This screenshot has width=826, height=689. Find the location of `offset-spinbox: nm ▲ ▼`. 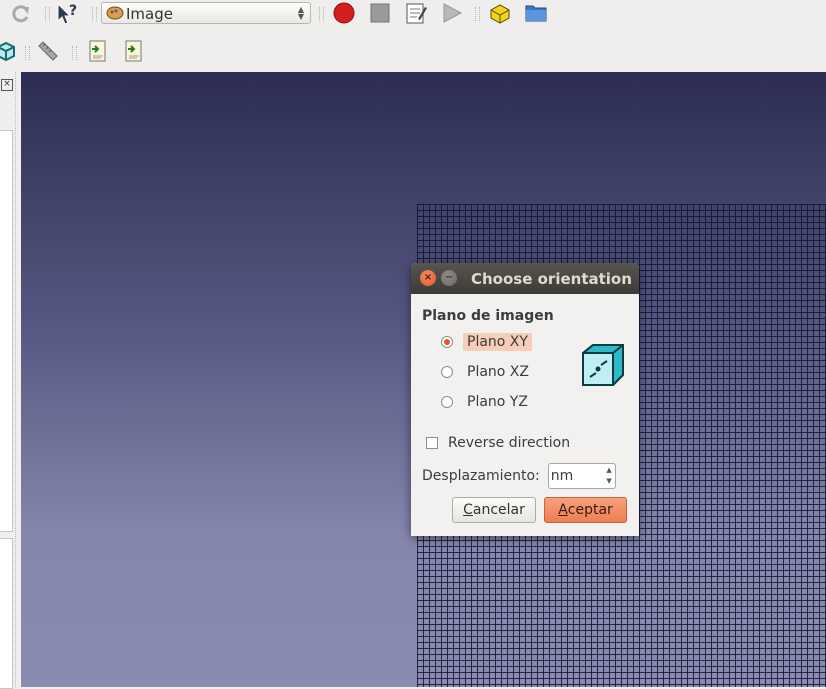

offset-spinbox: nm ▲ ▼ is located at coordinates (581, 476).